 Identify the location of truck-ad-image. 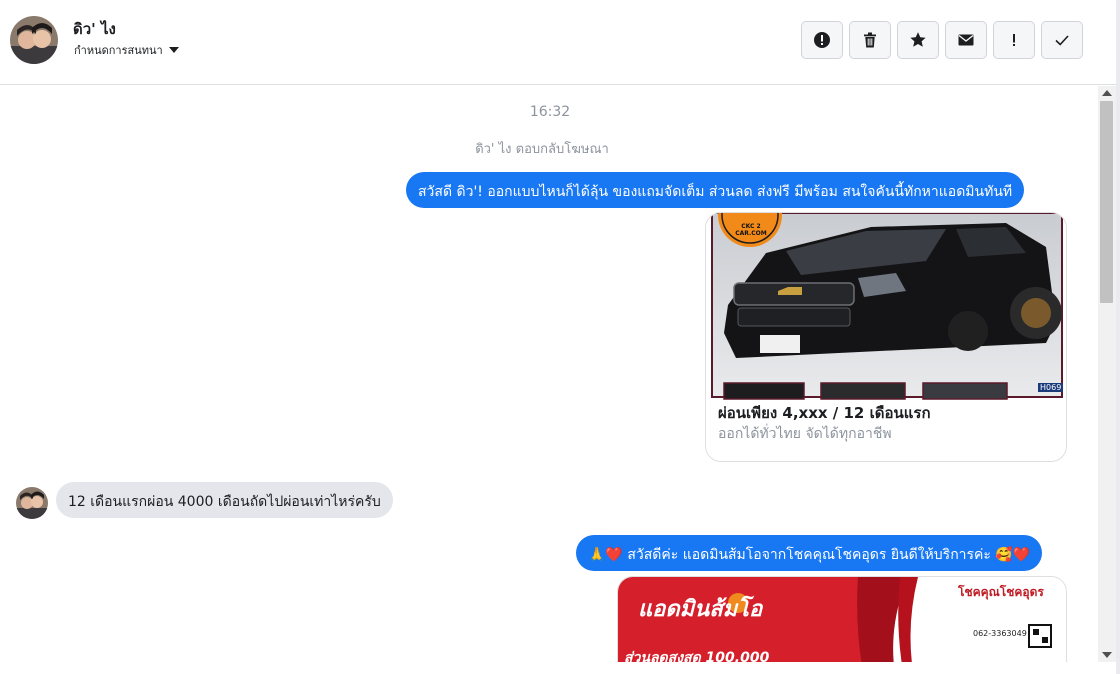
(886, 307).